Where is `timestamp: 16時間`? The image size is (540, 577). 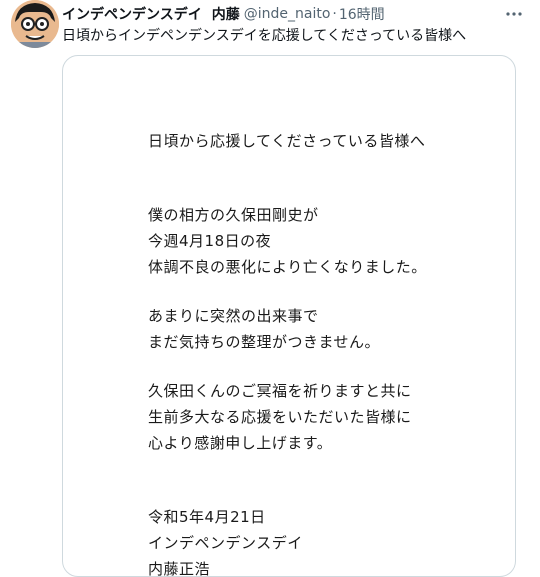 timestamp: 16時間 is located at coordinates (362, 14).